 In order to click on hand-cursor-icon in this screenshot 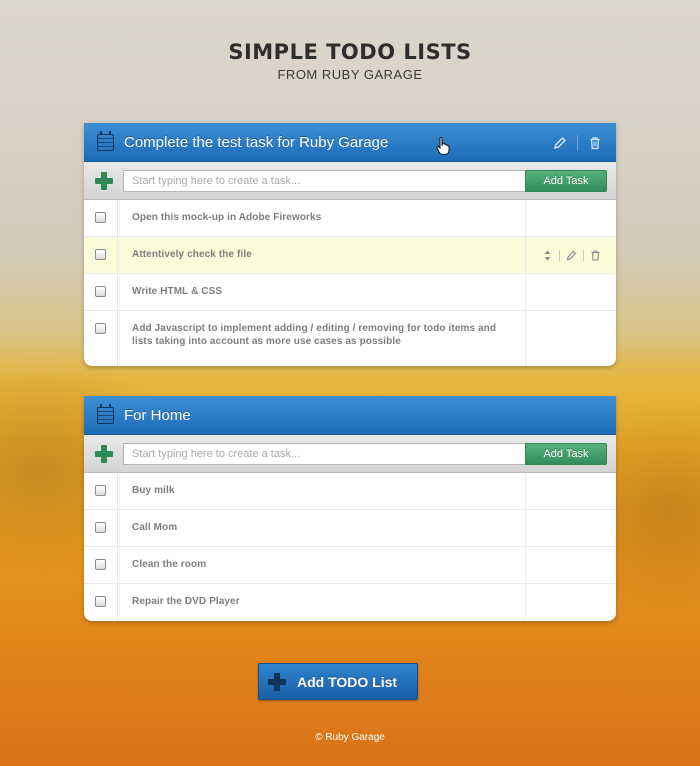, I will do `click(443, 146)`.